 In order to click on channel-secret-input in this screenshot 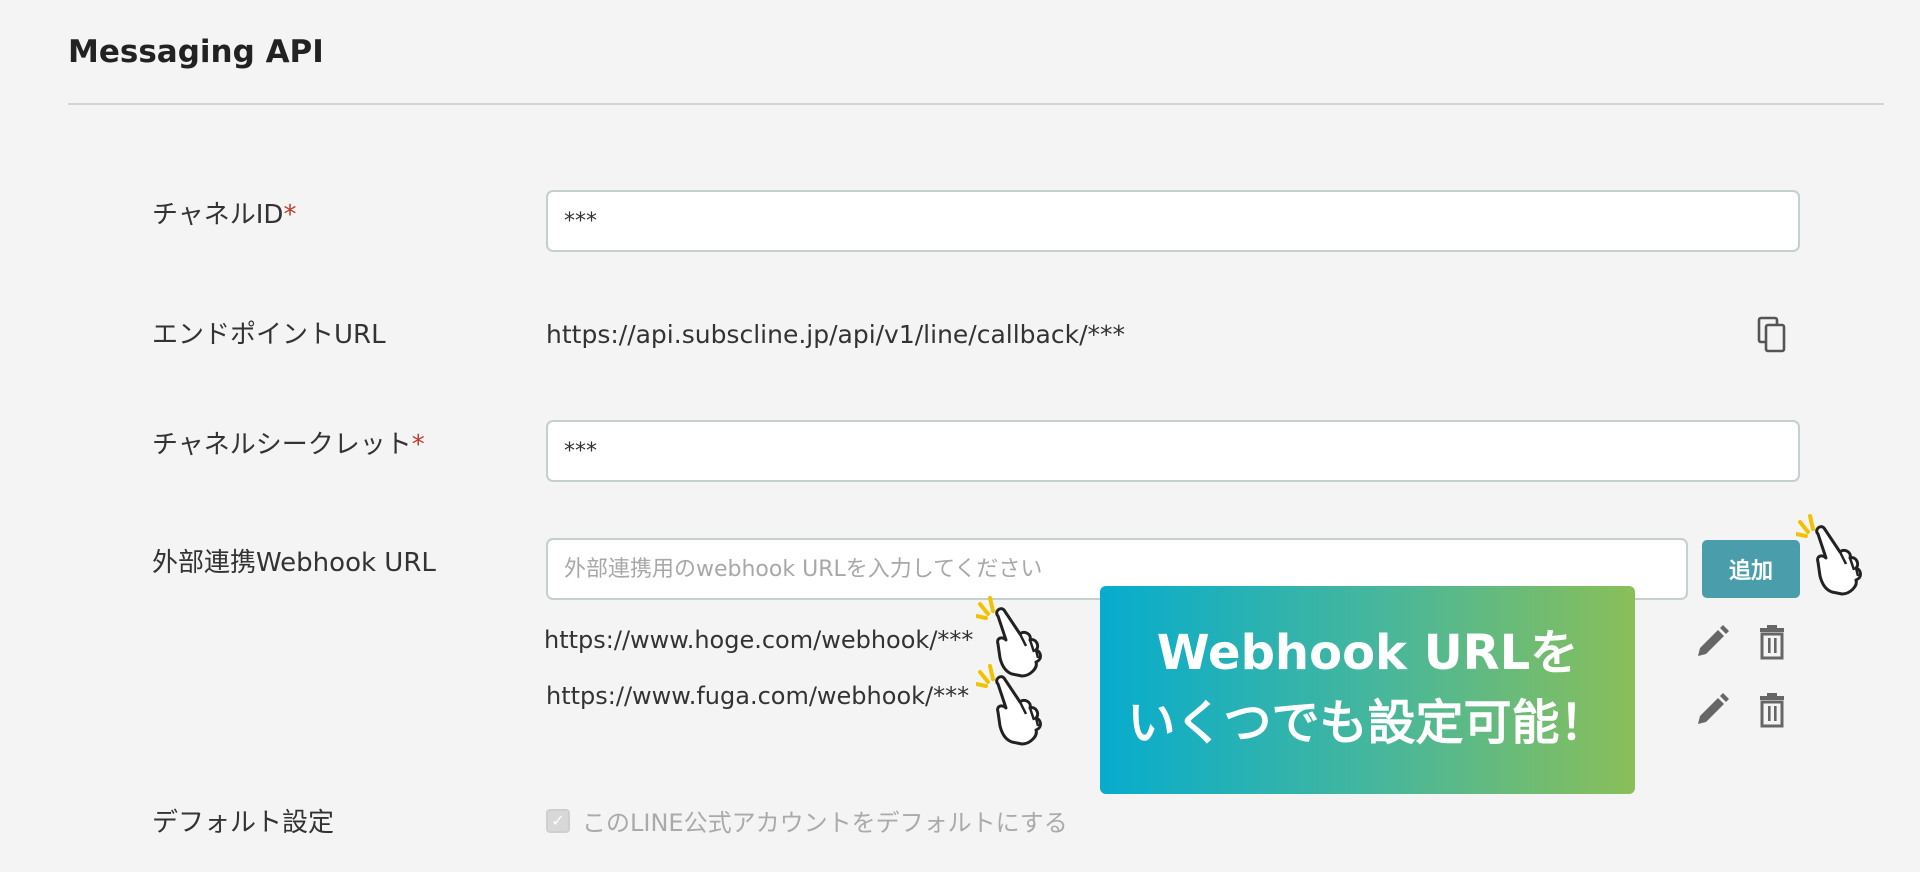, I will do `click(1173, 451)`.